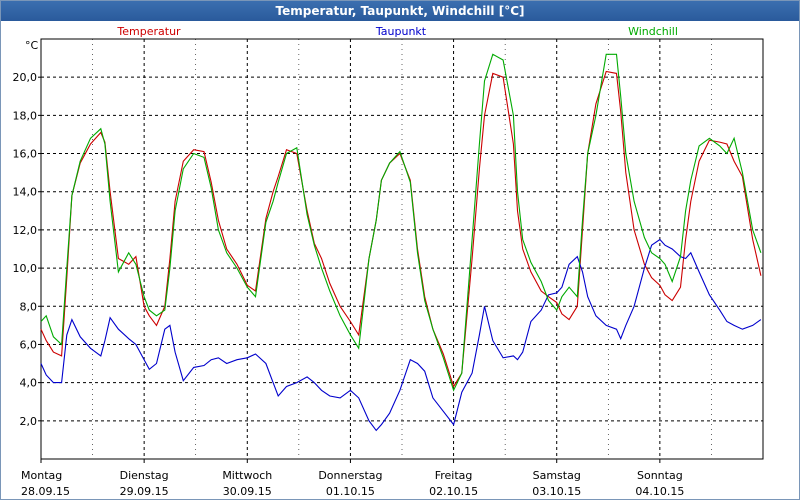 The width and height of the screenshot is (800, 501). Describe the element at coordinates (41, 475) in the screenshot. I see `x-tick-label-day: Montag` at that location.